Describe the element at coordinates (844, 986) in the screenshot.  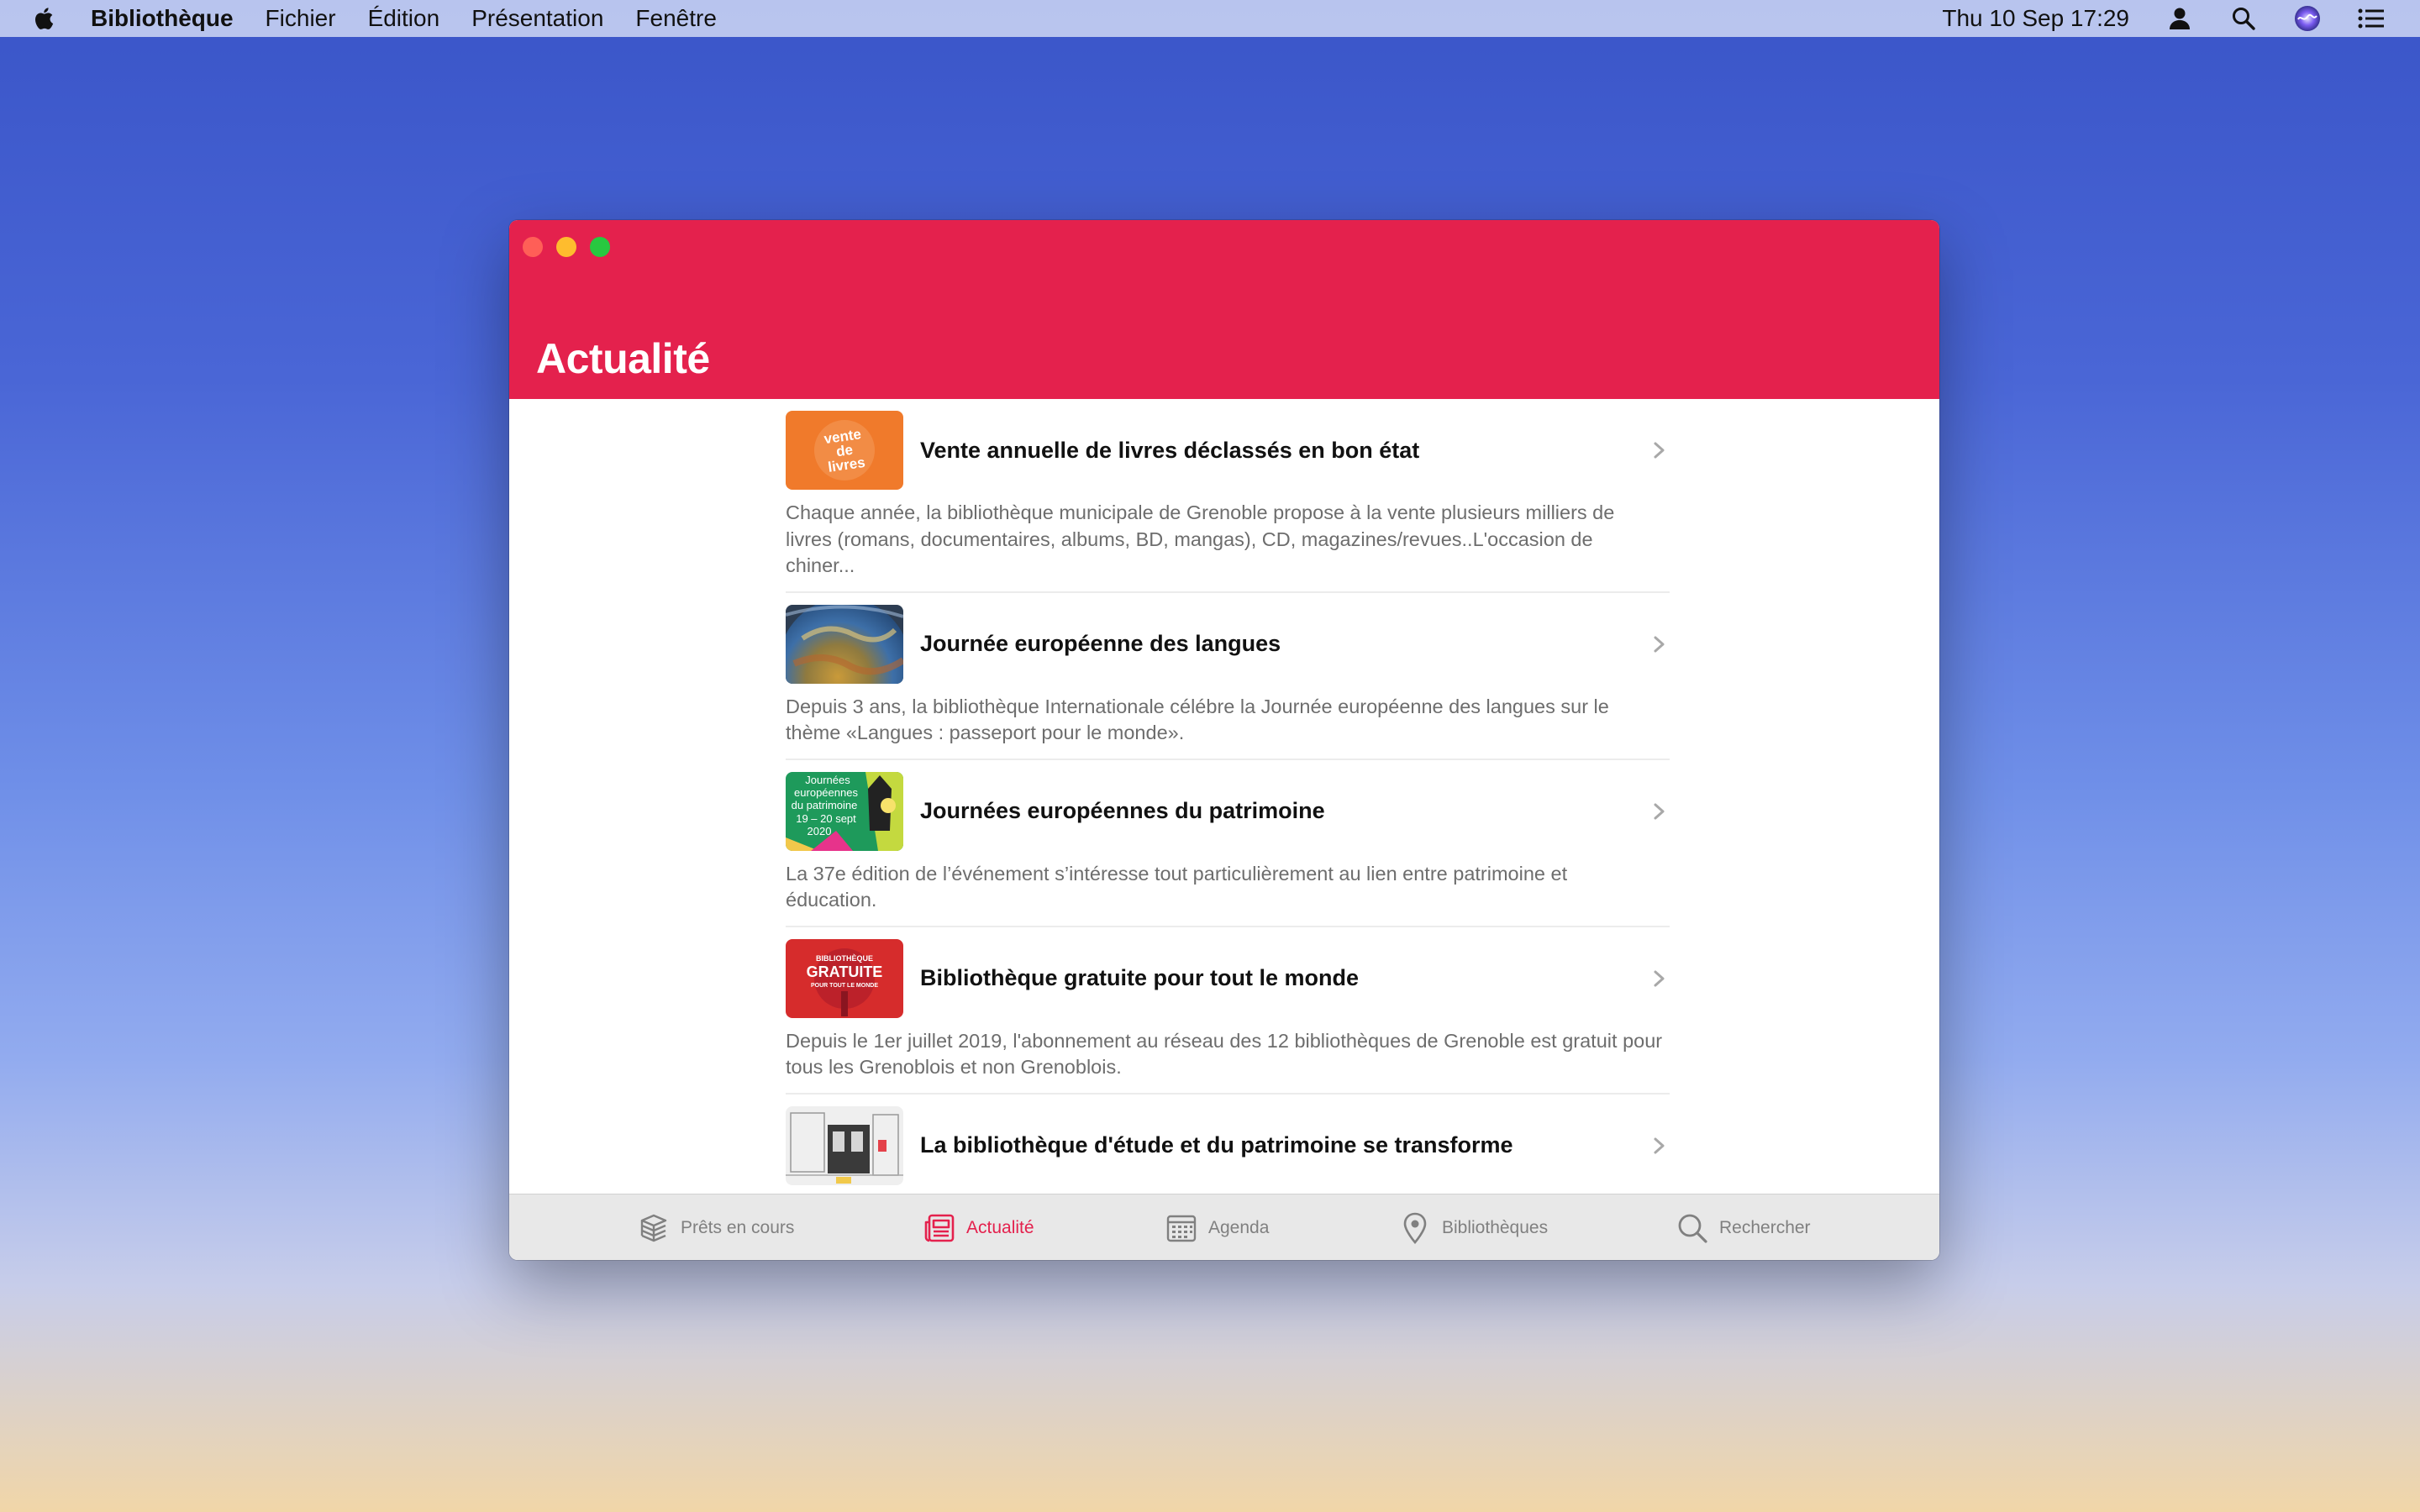
I see `thumb-text-line: POUR TOUT LE MONDE` at that location.